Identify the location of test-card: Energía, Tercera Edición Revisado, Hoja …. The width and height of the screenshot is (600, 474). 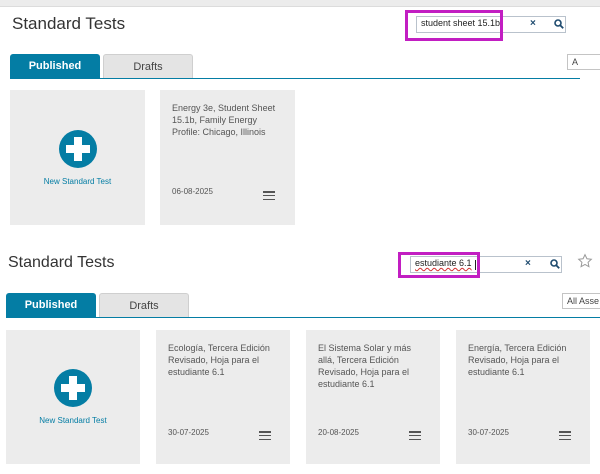
(523, 397).